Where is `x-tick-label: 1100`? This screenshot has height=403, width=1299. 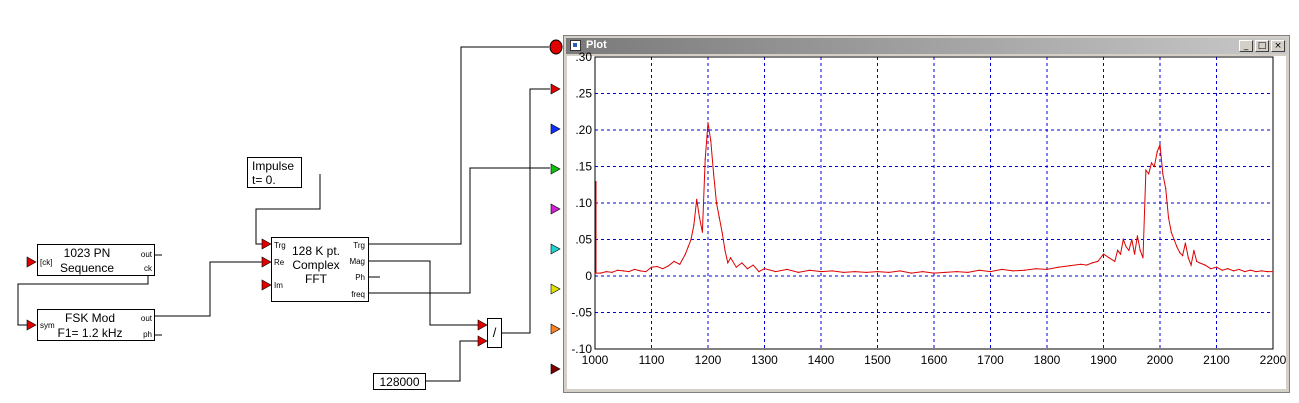 x-tick-label: 1100 is located at coordinates (652, 360).